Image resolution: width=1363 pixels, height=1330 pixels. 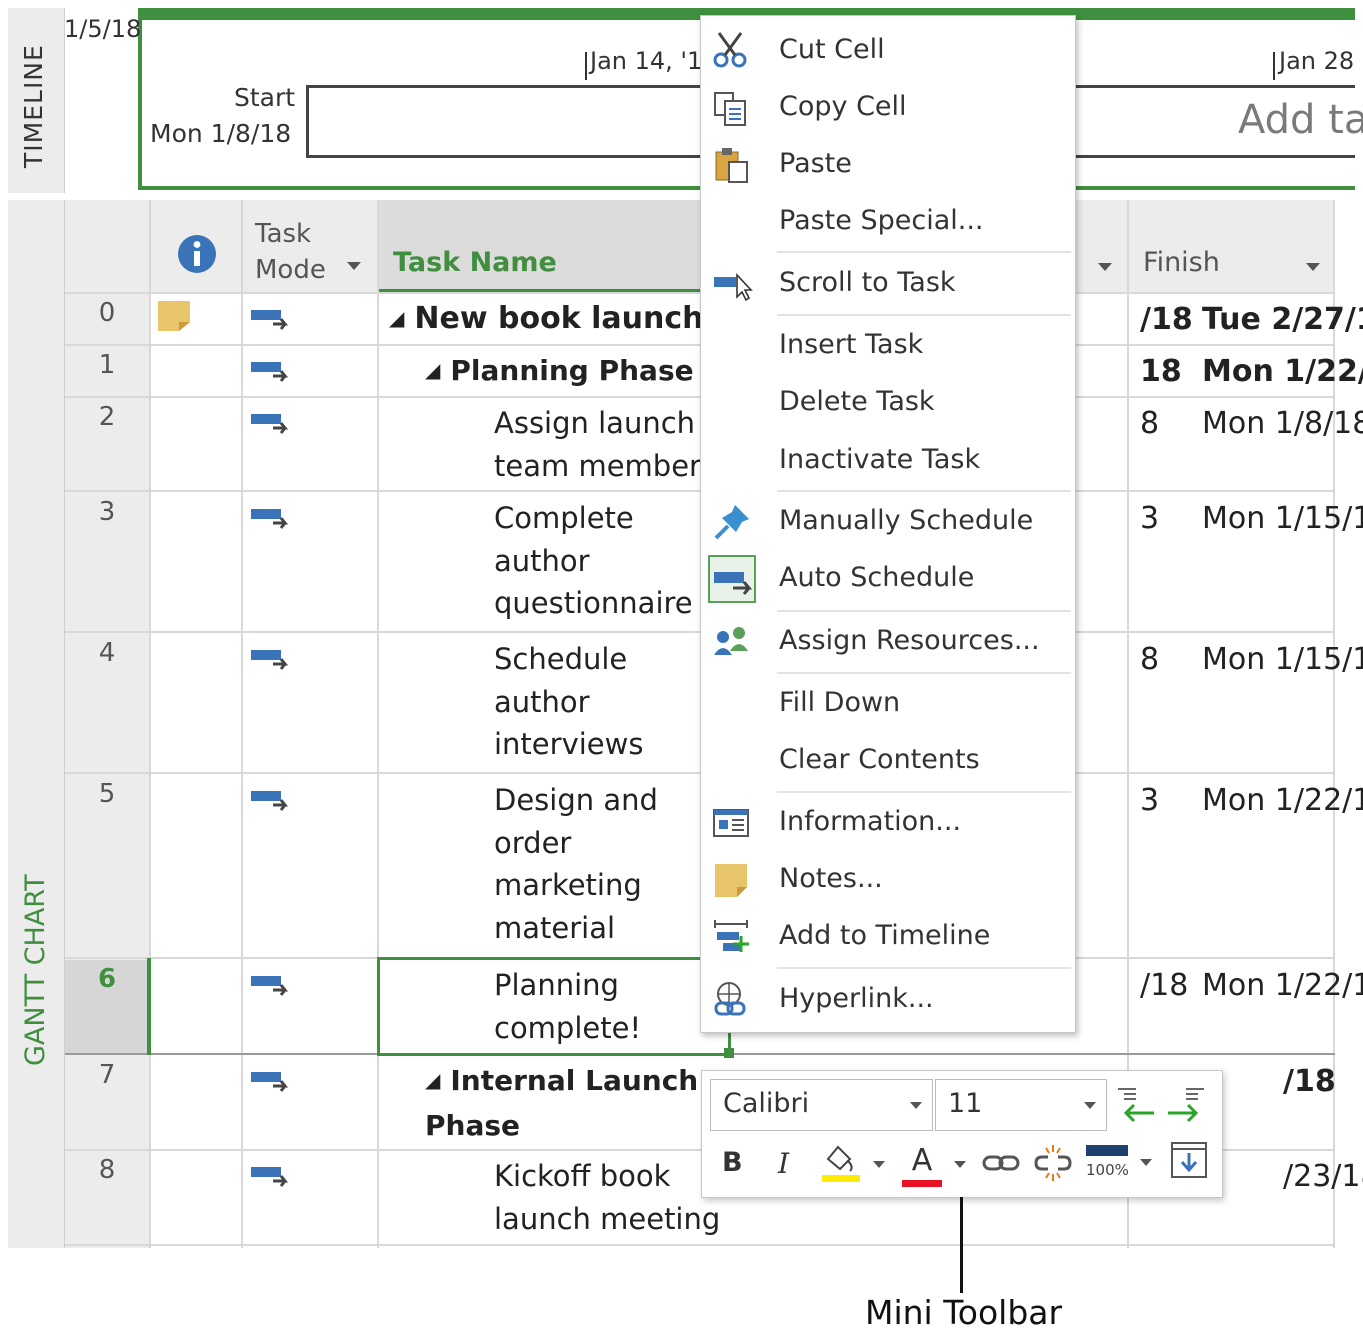 I want to click on italic-button: I, so click(x=783, y=1163).